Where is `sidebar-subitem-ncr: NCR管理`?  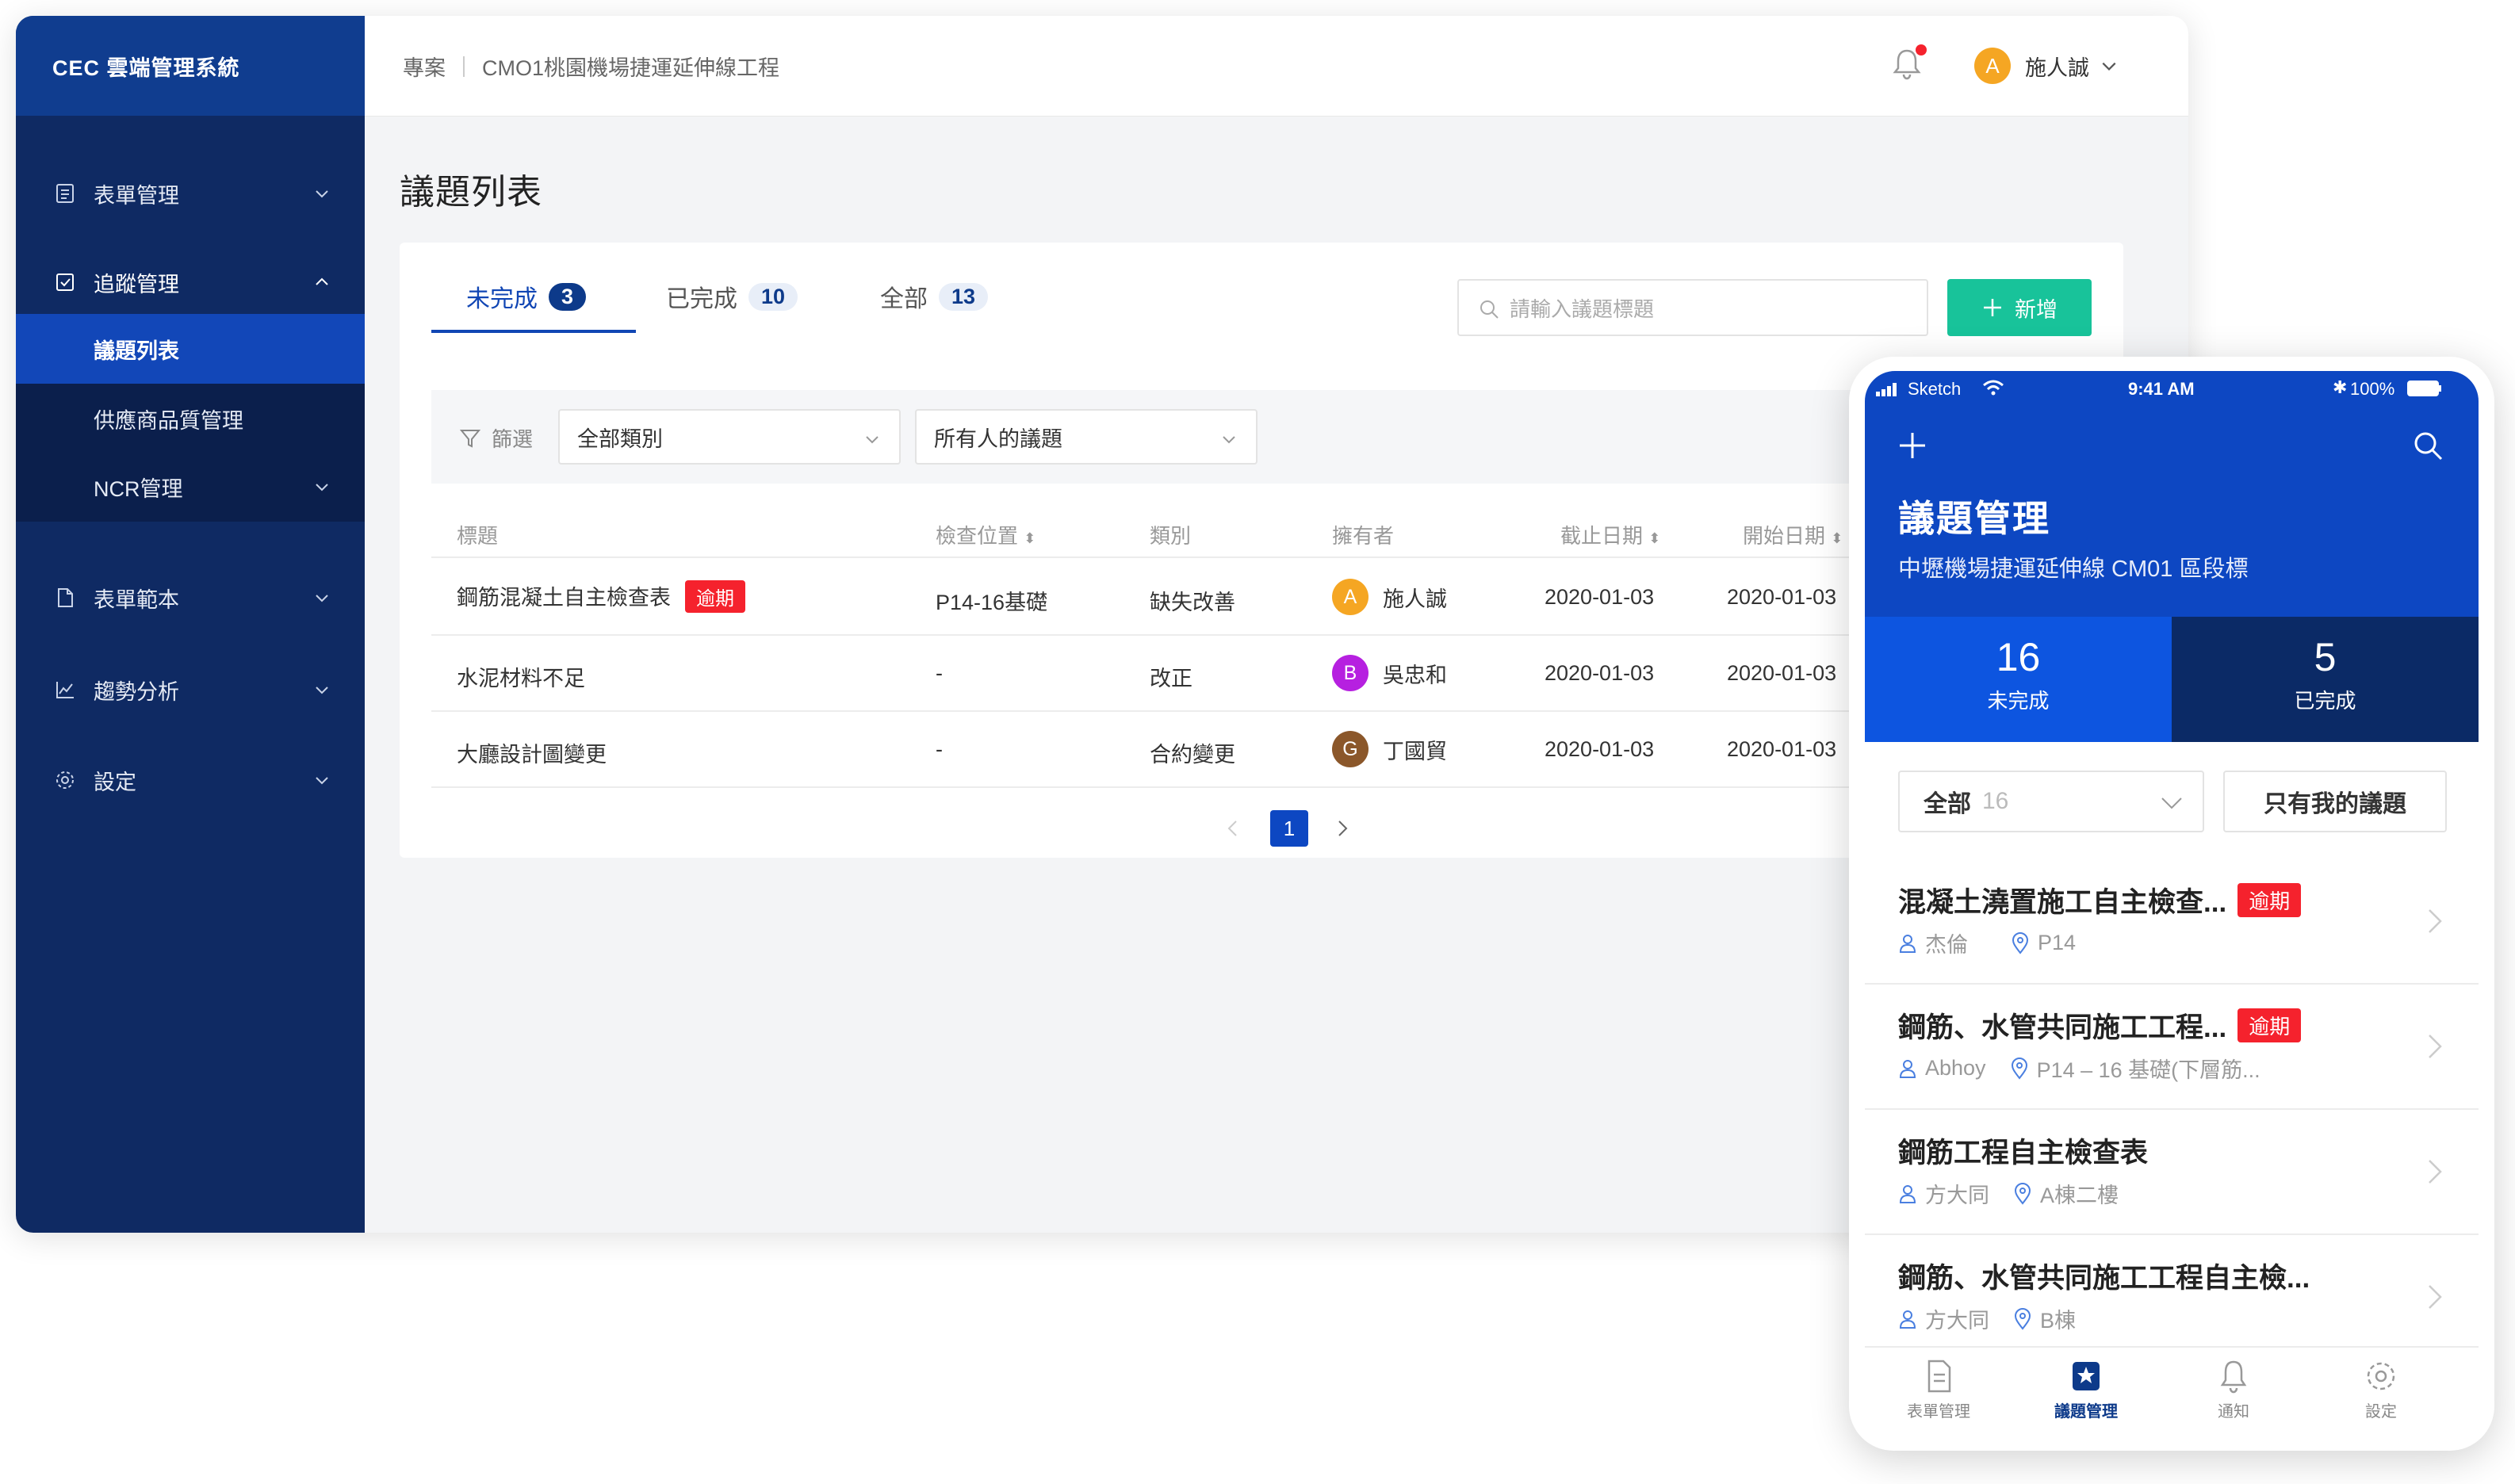
sidebar-subitem-ncr: NCR管理 is located at coordinates (190, 487).